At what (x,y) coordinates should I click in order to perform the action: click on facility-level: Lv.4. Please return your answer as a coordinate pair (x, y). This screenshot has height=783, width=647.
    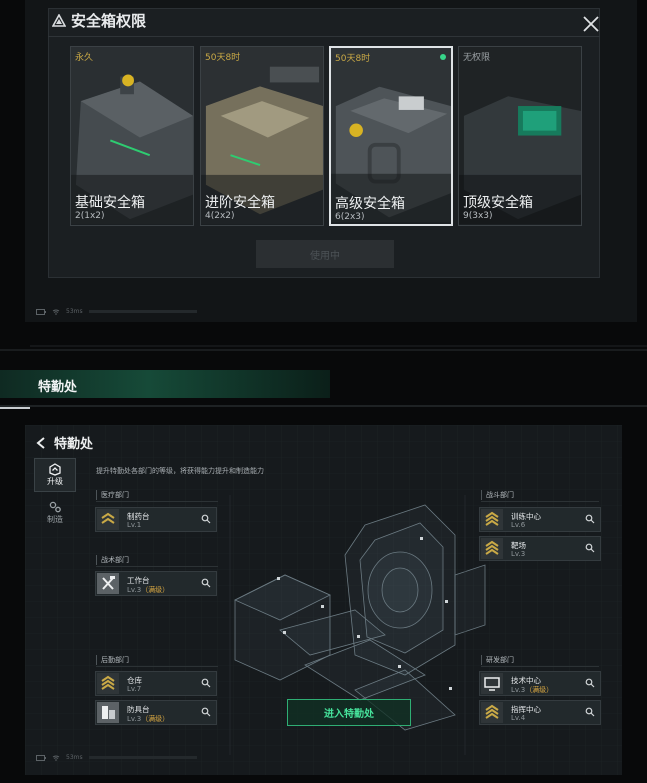
    Looking at the image, I should click on (518, 718).